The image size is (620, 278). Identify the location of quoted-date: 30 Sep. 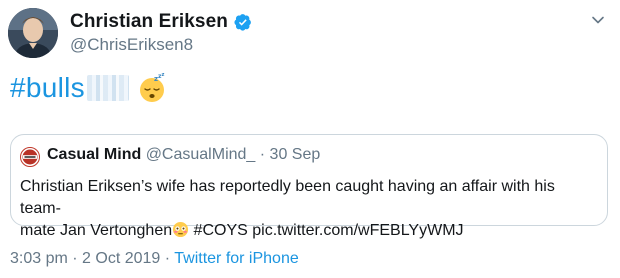
(295, 154).